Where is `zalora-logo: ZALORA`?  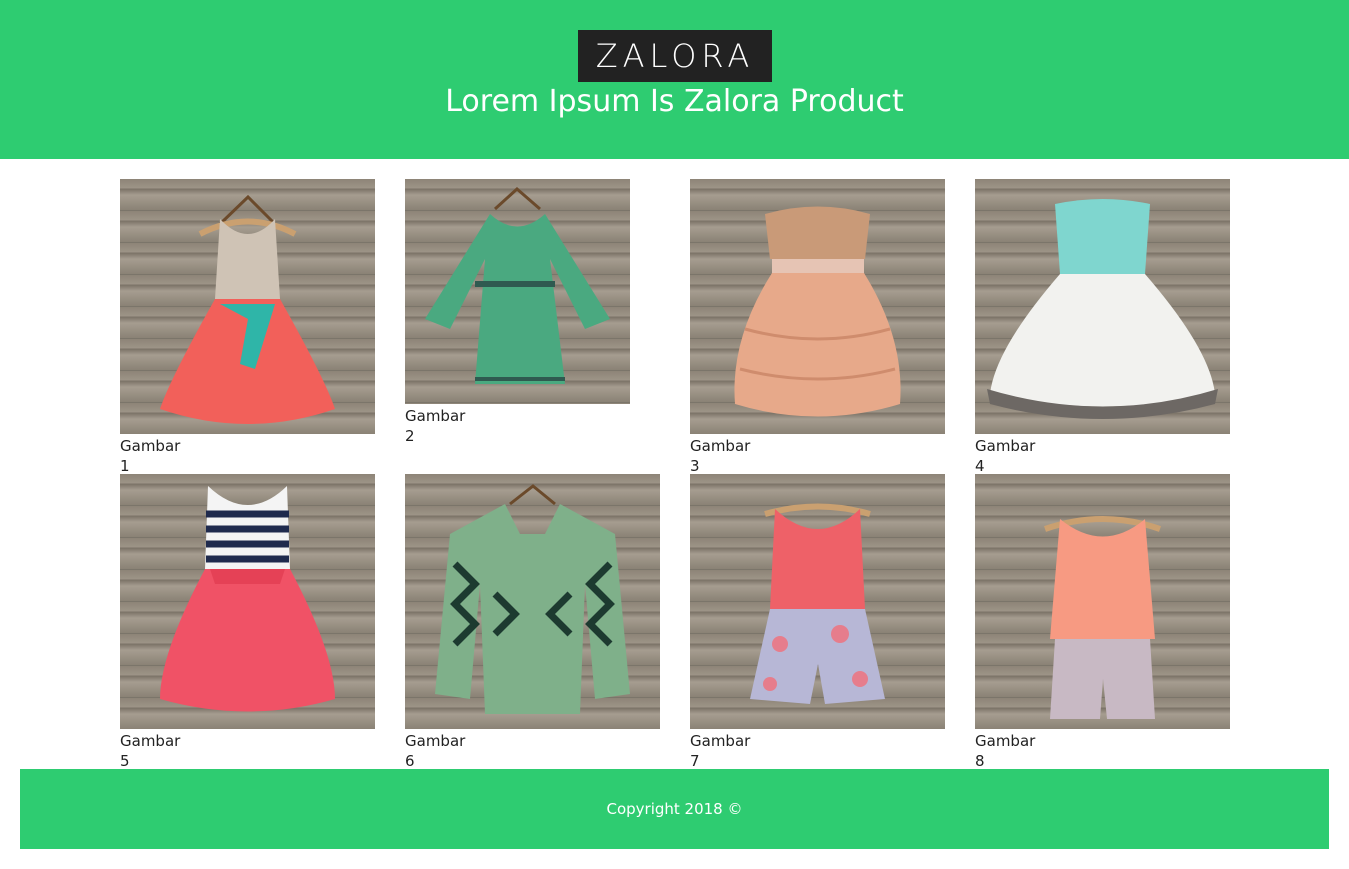 zalora-logo: ZALORA is located at coordinates (675, 56).